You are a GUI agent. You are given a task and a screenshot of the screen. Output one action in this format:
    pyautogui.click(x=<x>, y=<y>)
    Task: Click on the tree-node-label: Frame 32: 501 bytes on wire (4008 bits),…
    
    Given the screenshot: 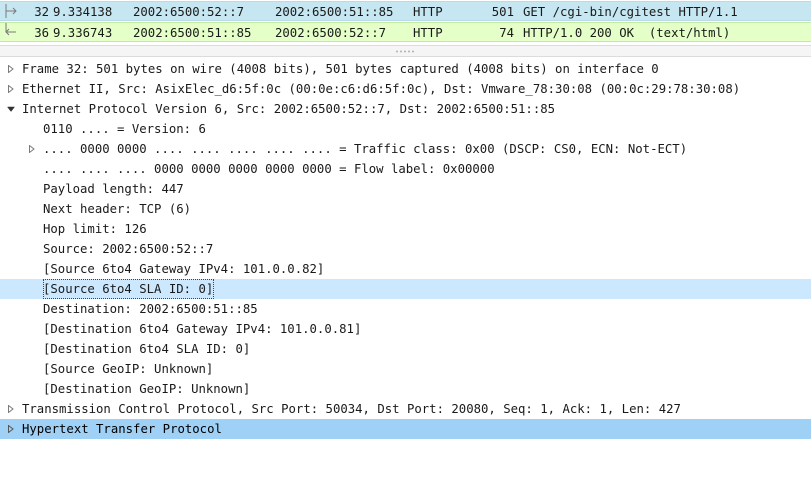 What is the action you would take?
    pyautogui.click(x=340, y=69)
    